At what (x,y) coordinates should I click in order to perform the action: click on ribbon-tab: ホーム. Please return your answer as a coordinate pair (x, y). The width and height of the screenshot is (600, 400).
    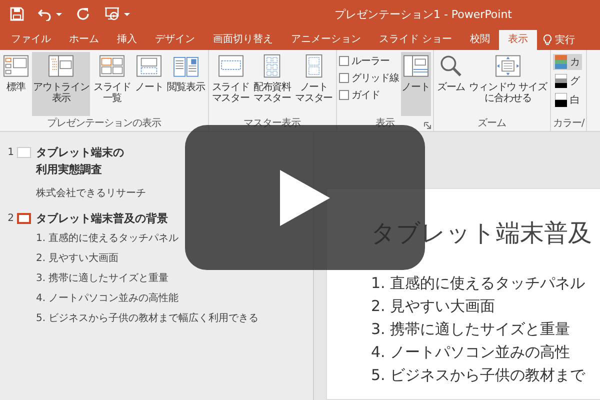
    Looking at the image, I should click on (84, 40).